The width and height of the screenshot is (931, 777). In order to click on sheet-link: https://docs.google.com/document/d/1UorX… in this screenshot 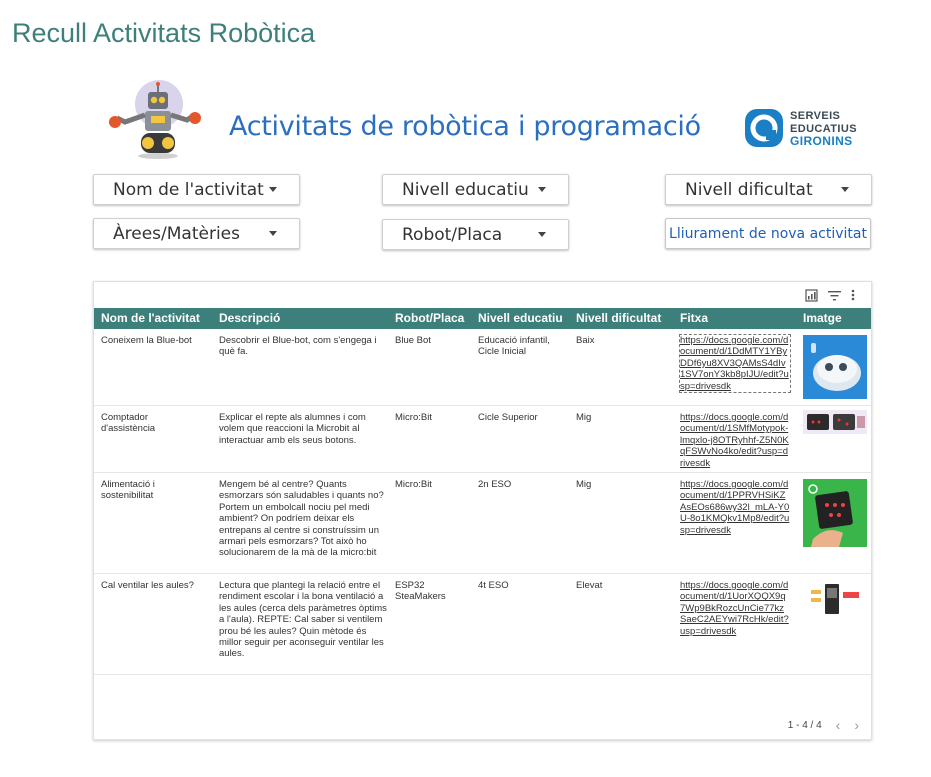, I will do `click(734, 608)`.